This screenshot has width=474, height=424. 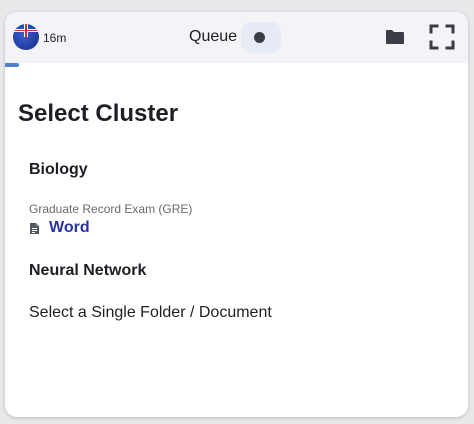 What do you see at coordinates (26, 30) in the screenshot?
I see `flag-cross-horizontal` at bounding box center [26, 30].